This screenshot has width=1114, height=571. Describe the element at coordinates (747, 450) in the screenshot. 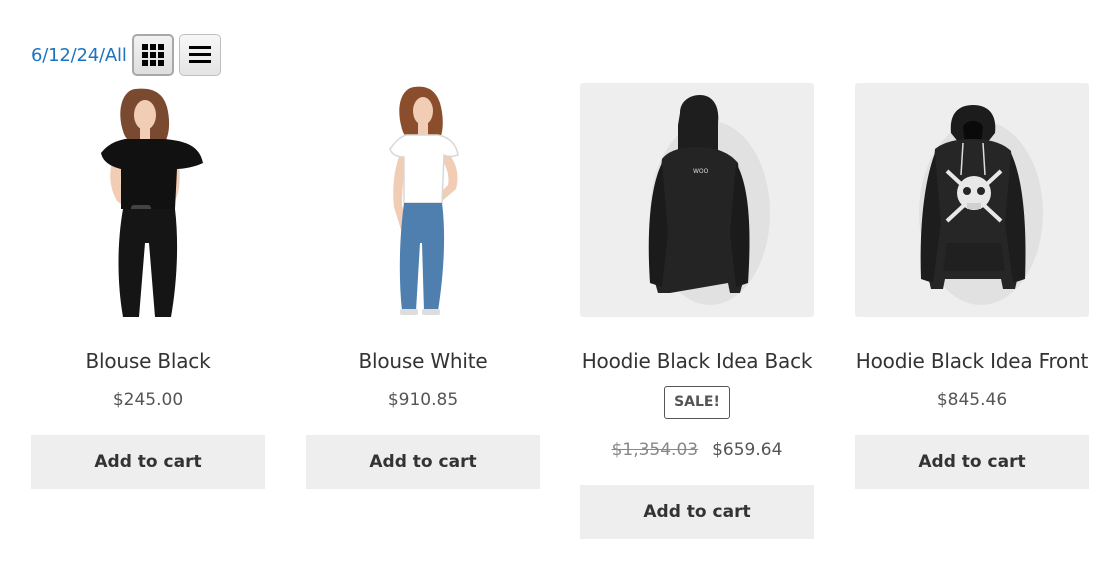

I see `sale-price: $659.64` at that location.